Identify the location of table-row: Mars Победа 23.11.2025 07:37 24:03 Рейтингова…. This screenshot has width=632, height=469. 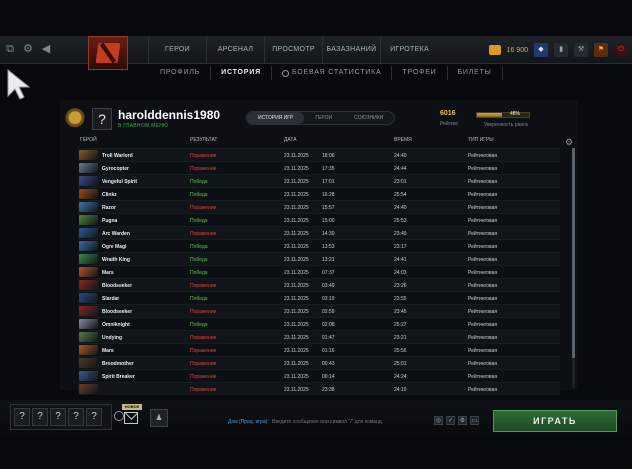
(319, 271).